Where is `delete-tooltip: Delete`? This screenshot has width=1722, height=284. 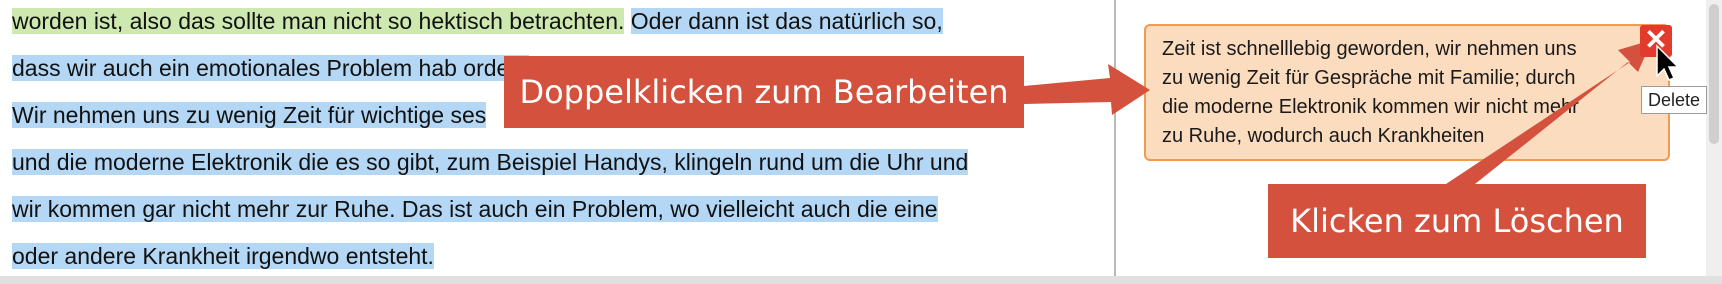 delete-tooltip: Delete is located at coordinates (1674, 100).